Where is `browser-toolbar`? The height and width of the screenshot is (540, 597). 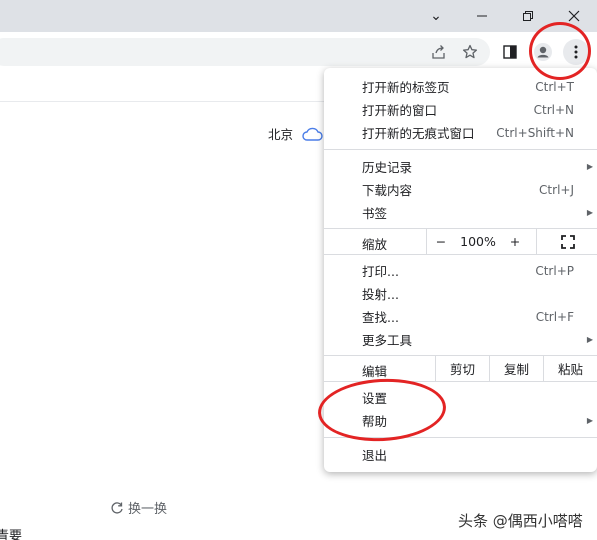 browser-toolbar is located at coordinates (298, 52).